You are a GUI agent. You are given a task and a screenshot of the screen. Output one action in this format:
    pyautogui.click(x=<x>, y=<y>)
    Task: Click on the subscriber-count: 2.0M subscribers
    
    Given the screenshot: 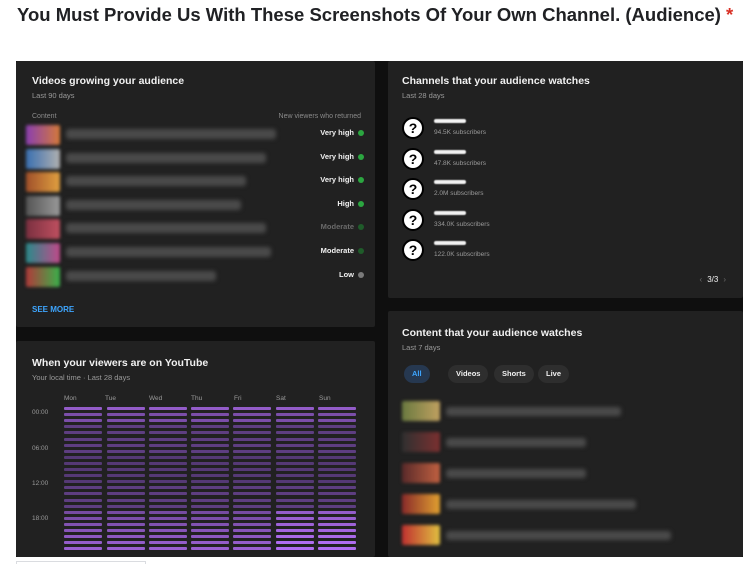 What is the action you would take?
    pyautogui.click(x=459, y=194)
    